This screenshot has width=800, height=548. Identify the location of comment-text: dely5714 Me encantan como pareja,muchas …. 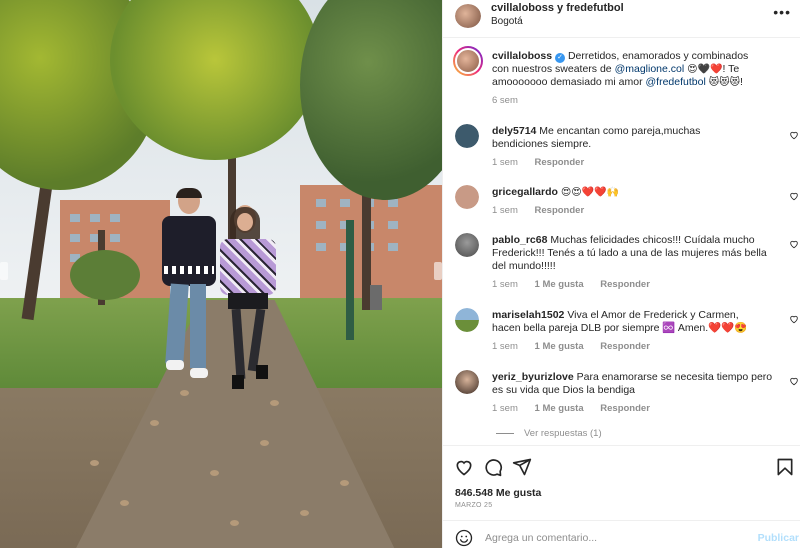
(623, 138).